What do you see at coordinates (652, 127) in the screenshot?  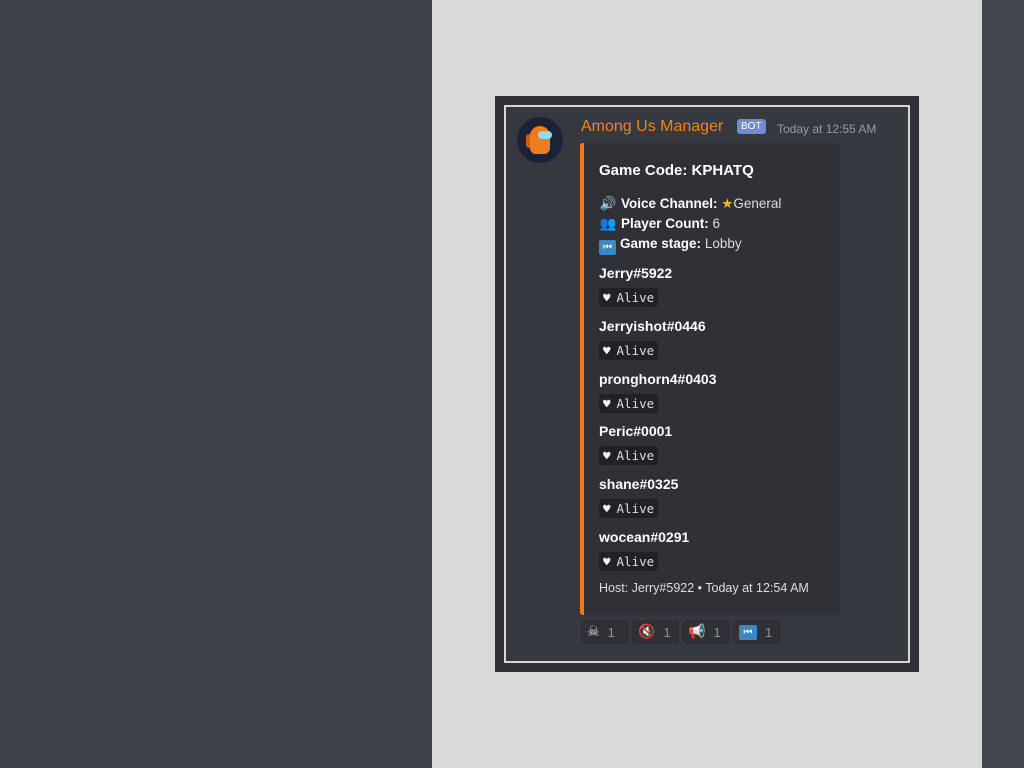 I see `message-username: Among Us Manager` at bounding box center [652, 127].